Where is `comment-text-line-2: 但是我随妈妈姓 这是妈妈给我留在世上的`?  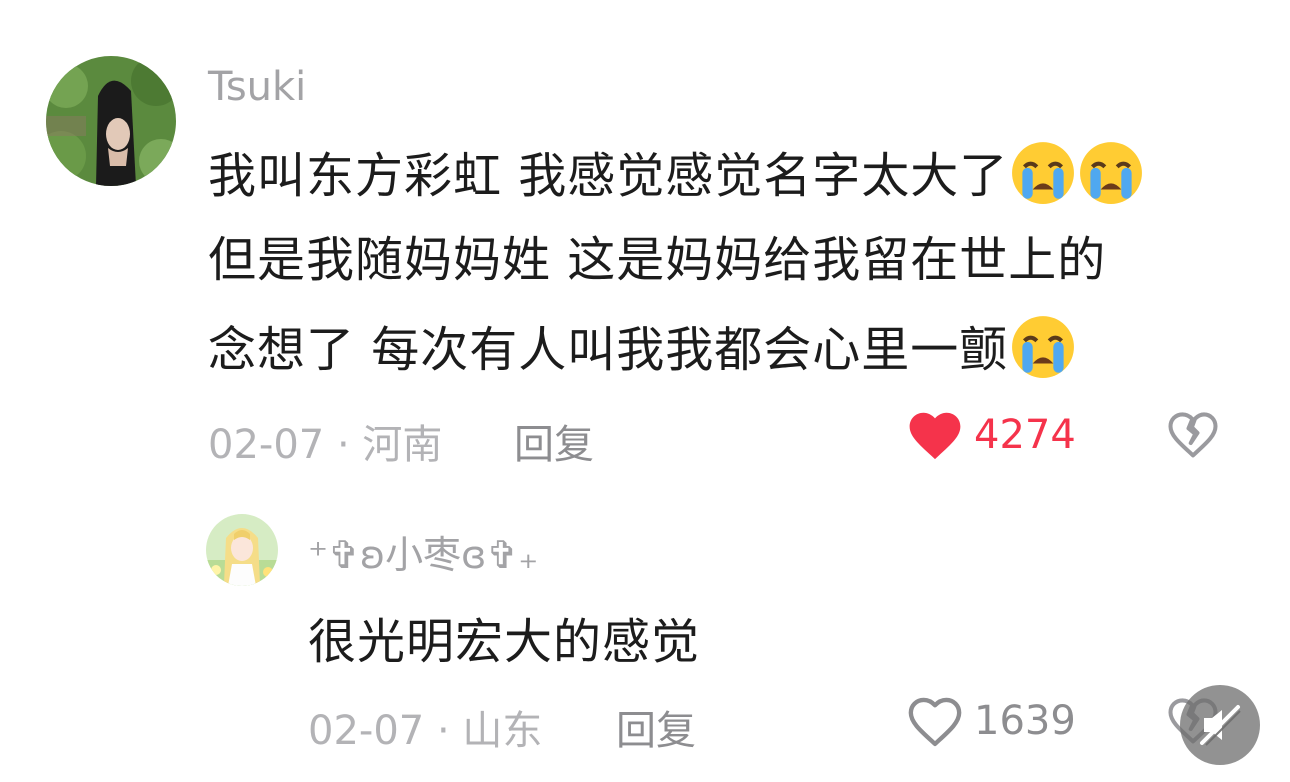 comment-text-line-2: 但是我随妈妈姓 这是妈妈给我留在世上的 is located at coordinates (657, 260).